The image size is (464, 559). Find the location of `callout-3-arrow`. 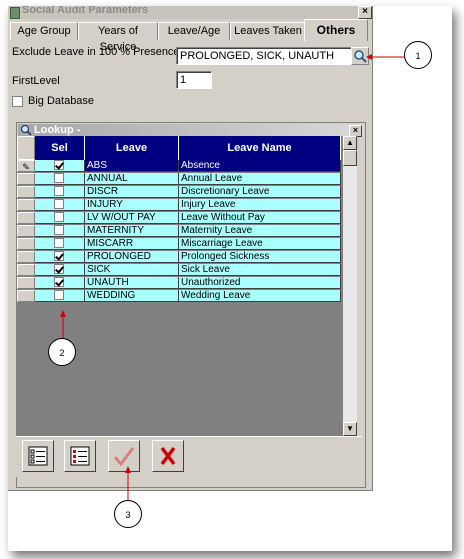

callout-3-arrow is located at coordinates (128, 469).